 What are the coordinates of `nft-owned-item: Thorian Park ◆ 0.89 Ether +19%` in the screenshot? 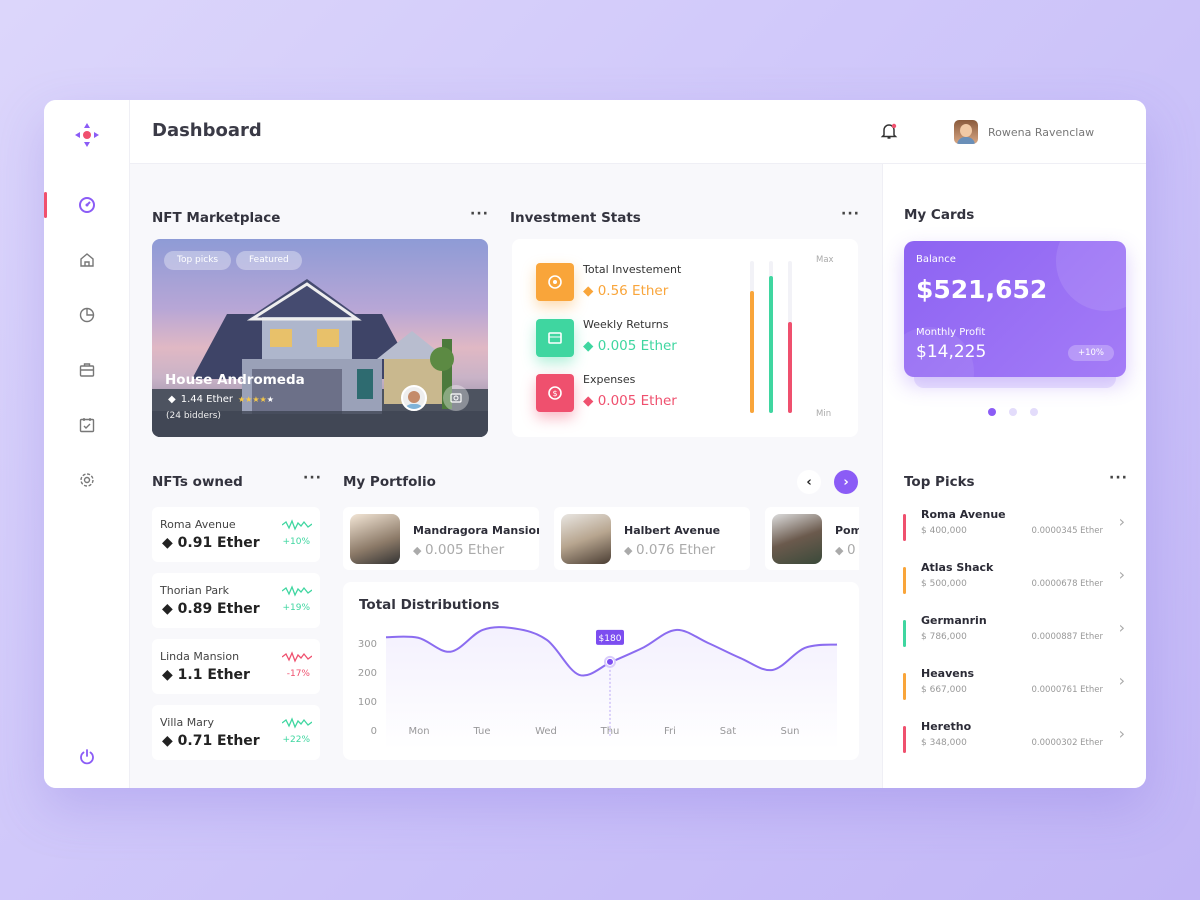 It's located at (236, 600).